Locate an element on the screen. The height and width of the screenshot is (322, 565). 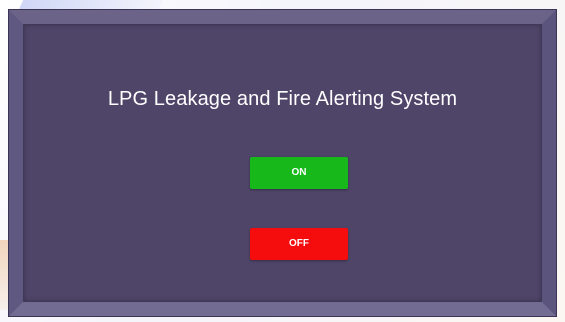
off-button: OFF is located at coordinates (299, 244).